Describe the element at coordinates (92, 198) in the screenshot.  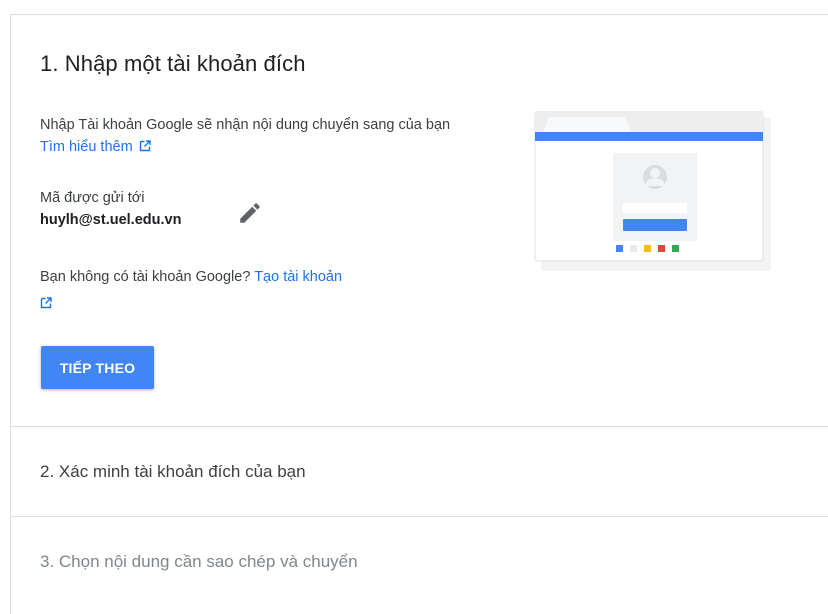
I see `sent-to-label: Mã được gửi tới` at that location.